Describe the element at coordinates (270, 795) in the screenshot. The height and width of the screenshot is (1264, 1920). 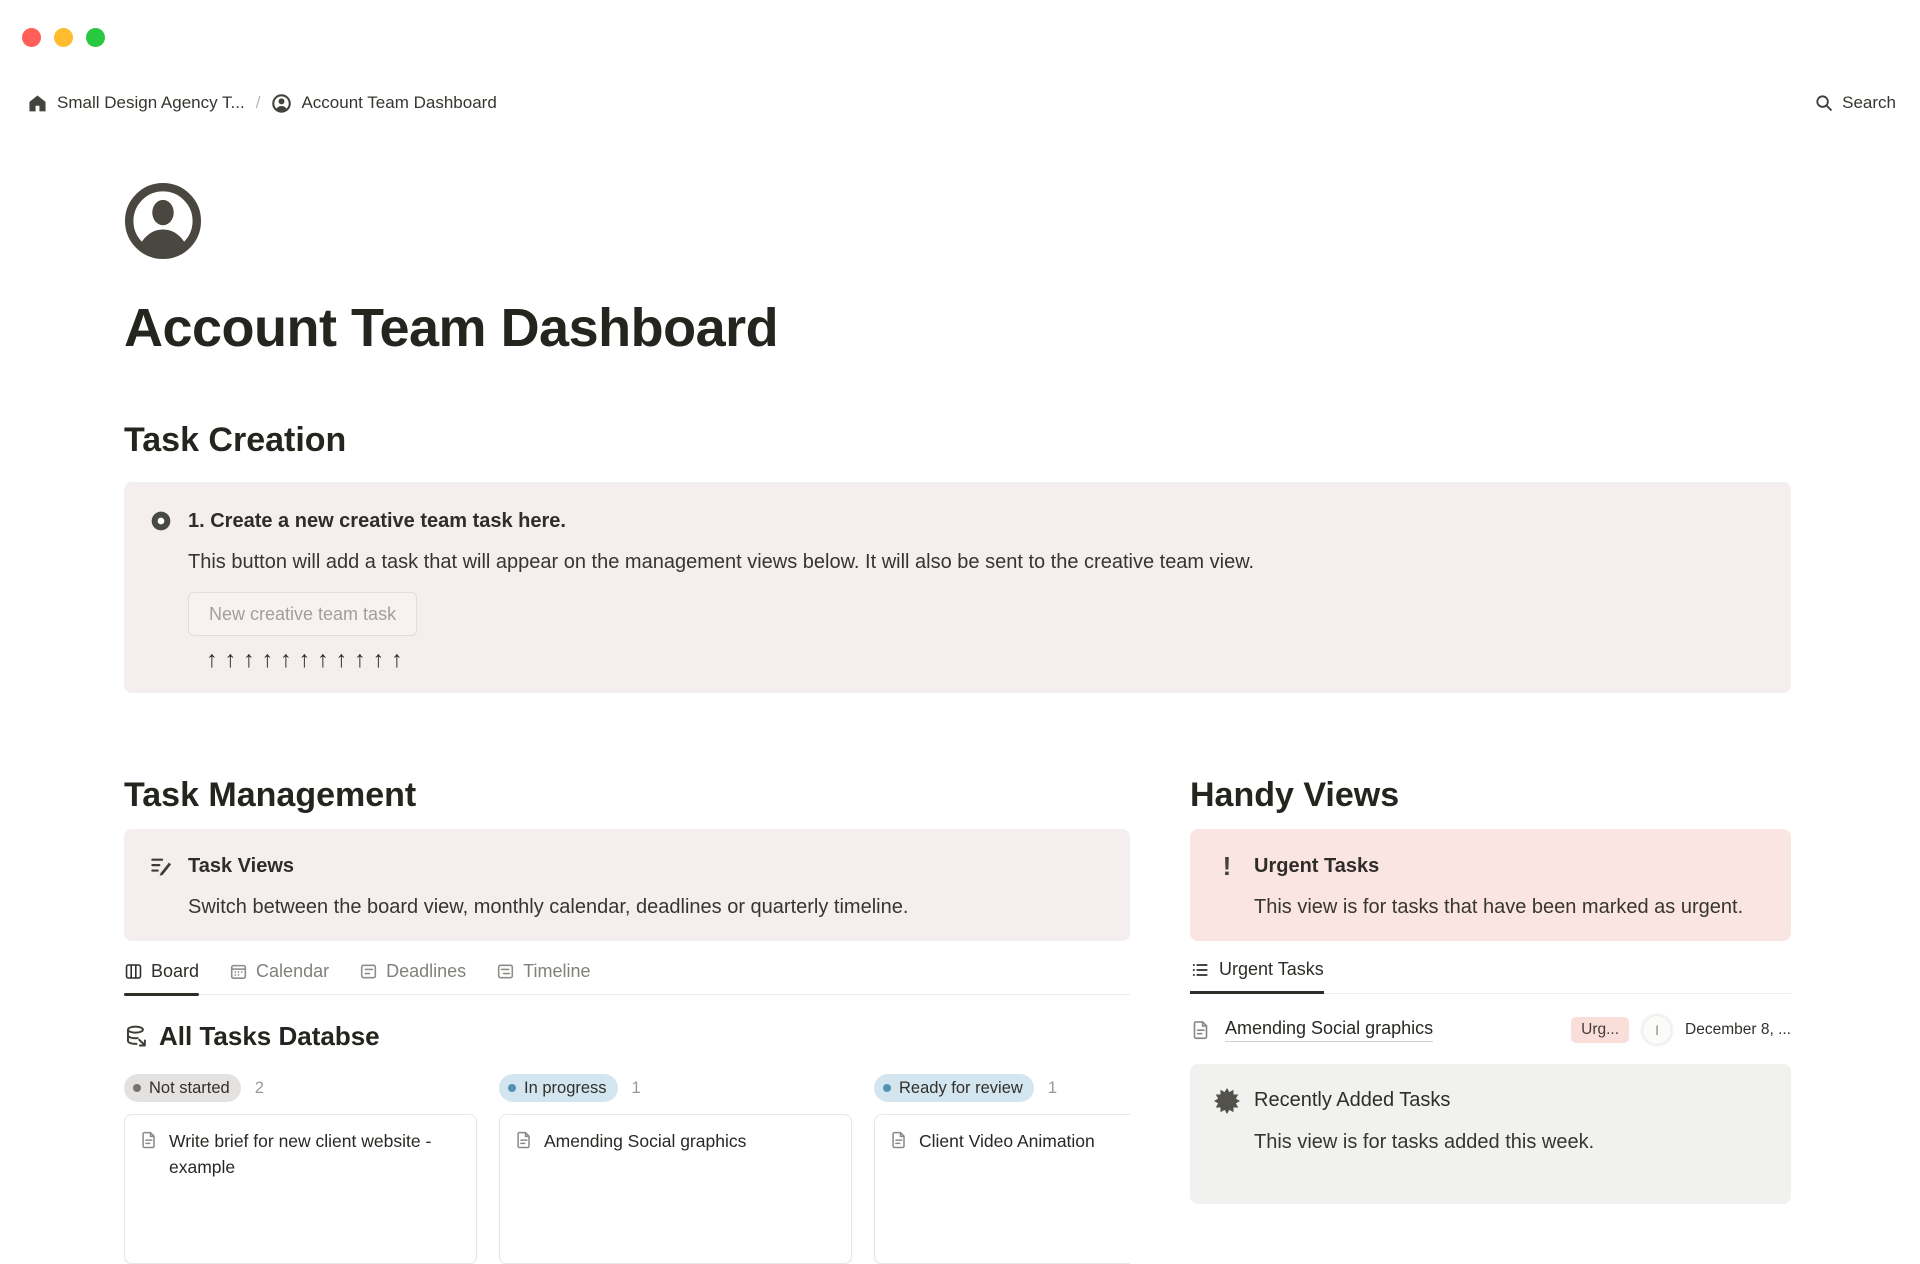
I see `task-management-heading: Task Management` at that location.